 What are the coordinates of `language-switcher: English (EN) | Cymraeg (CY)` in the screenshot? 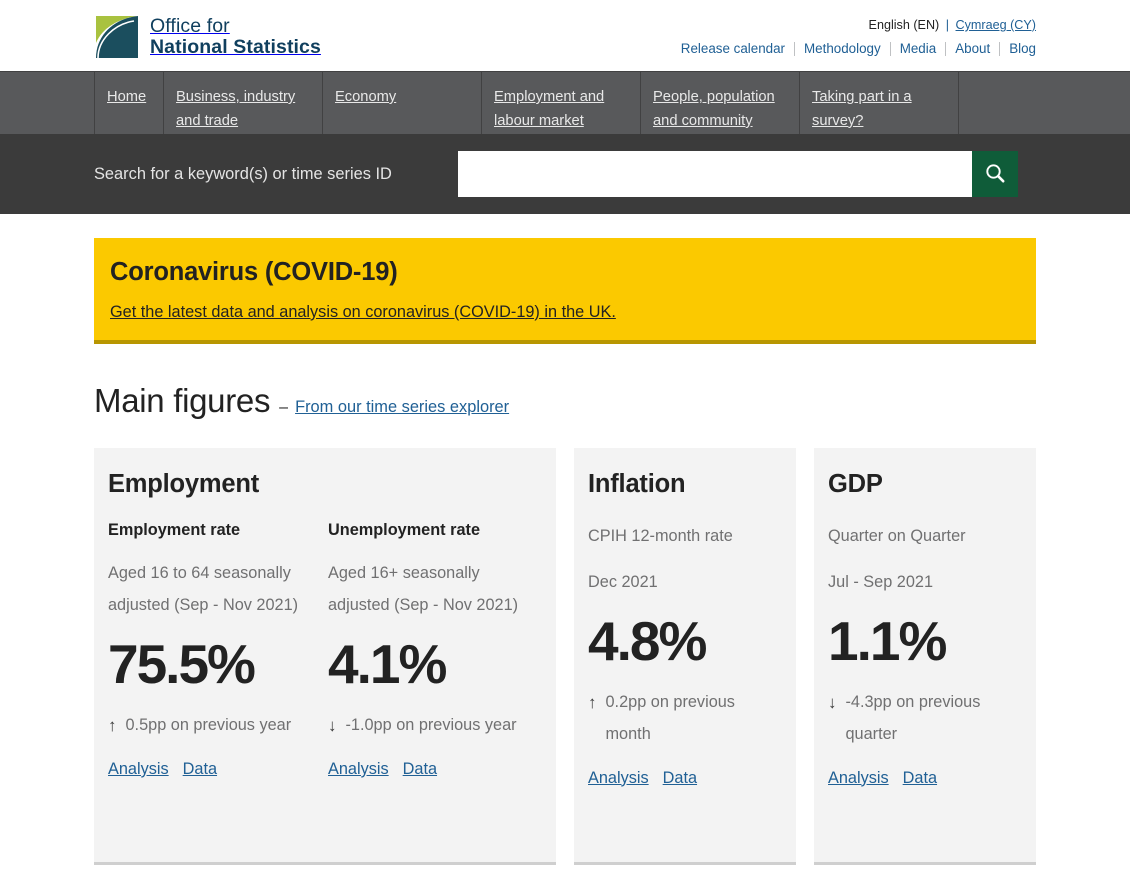 It's located at (952, 25).